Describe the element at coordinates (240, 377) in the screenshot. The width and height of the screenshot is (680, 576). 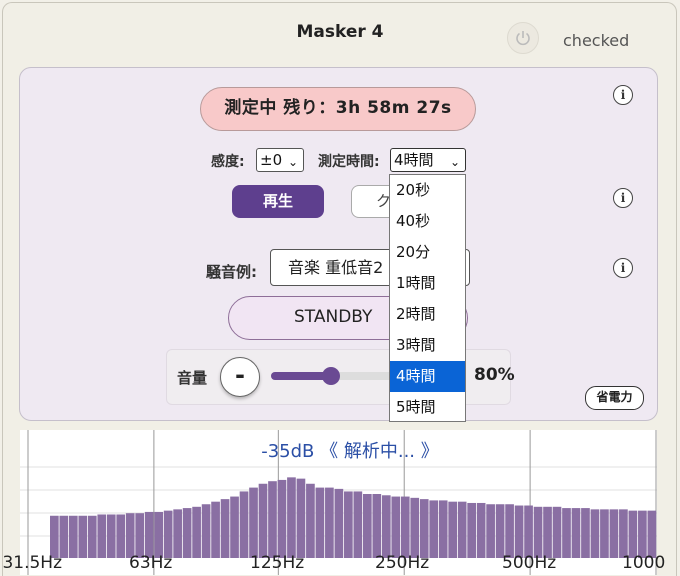
I see `volume-minus-button: -` at that location.